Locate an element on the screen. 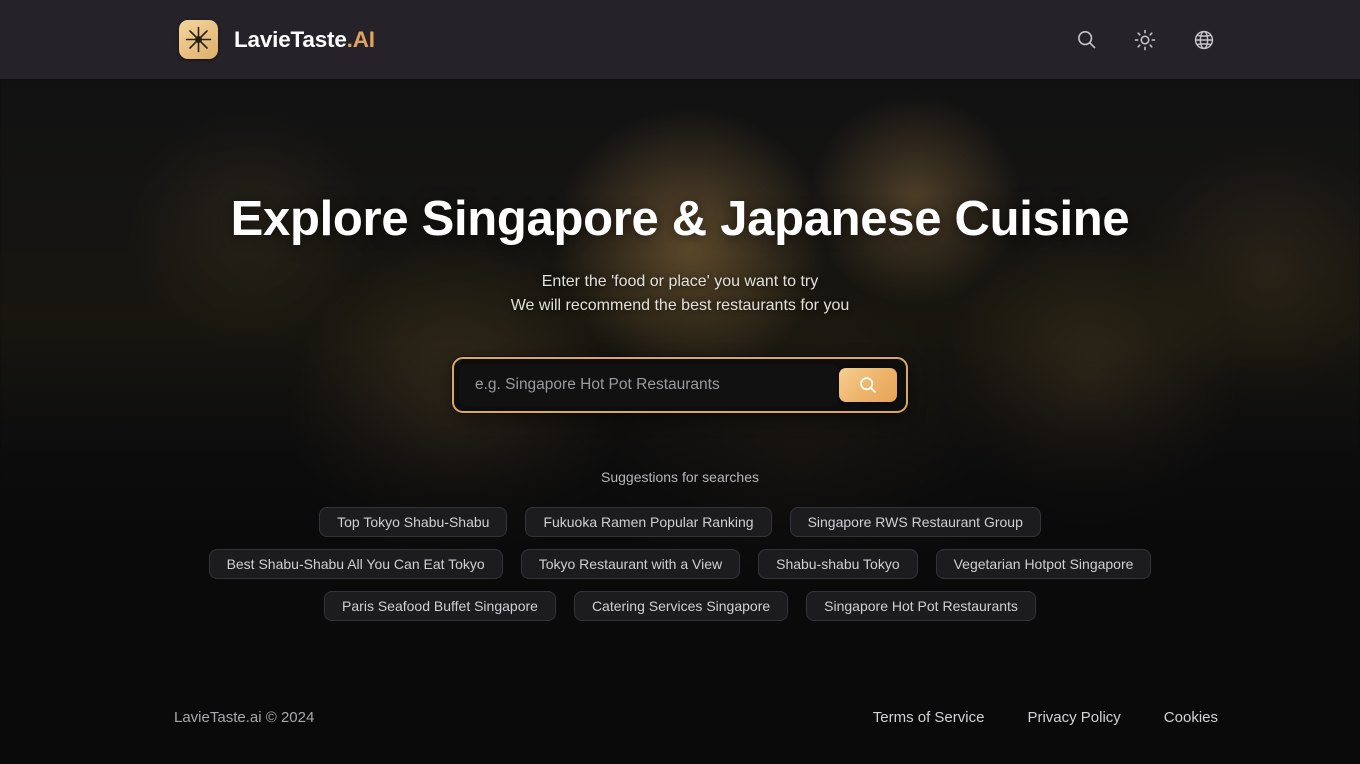 This screenshot has width=1360, height=764. search-input is located at coordinates (657, 385).